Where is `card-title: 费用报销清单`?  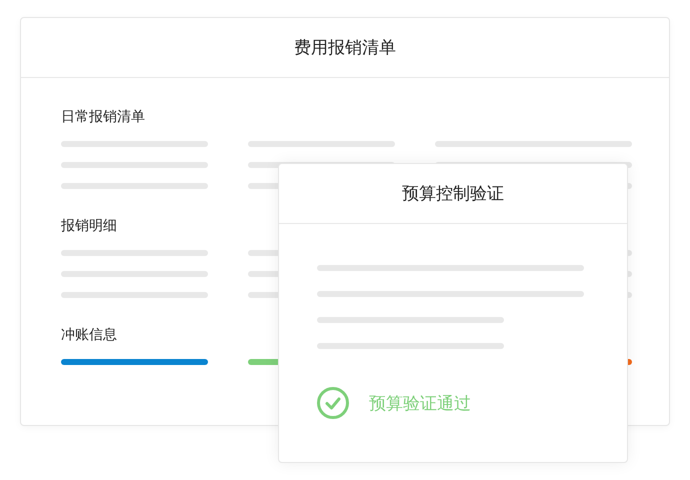
card-title: 费用报销清单 is located at coordinates (345, 48).